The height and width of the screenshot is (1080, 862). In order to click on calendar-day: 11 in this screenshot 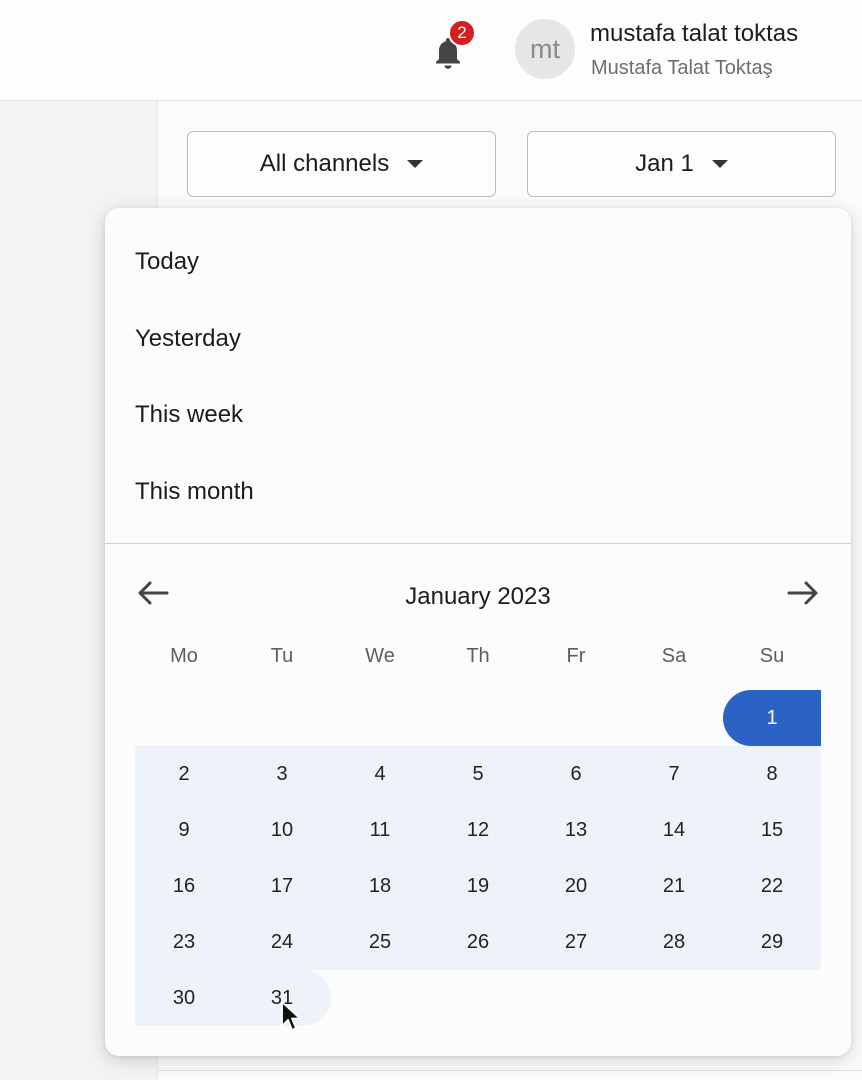, I will do `click(380, 830)`.